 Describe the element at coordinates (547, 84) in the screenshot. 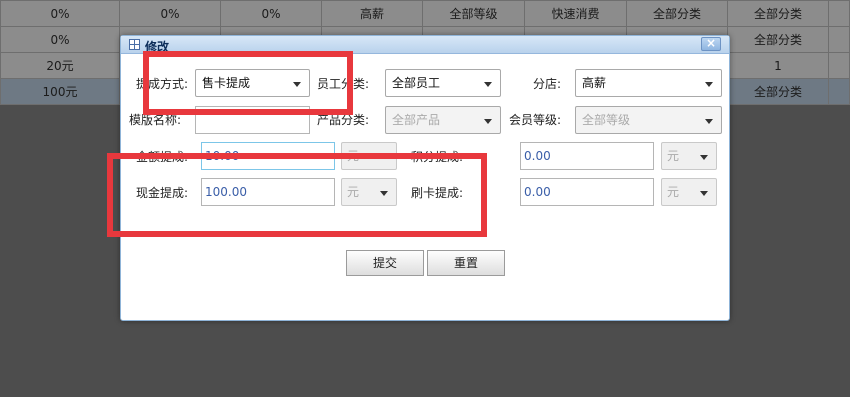

I see `branch-label: 分店:` at that location.